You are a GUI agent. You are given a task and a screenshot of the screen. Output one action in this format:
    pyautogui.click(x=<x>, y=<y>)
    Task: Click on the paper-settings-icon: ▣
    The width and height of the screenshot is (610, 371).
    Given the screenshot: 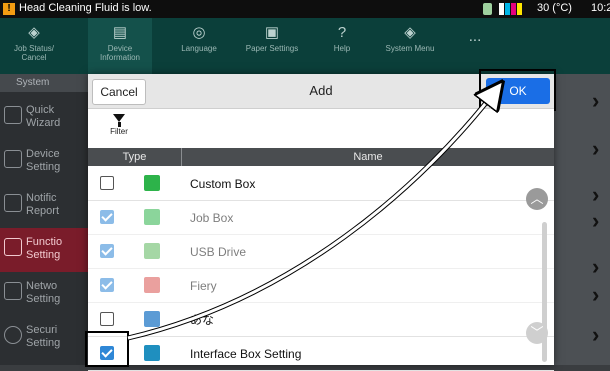 What is the action you would take?
    pyautogui.click(x=272, y=32)
    